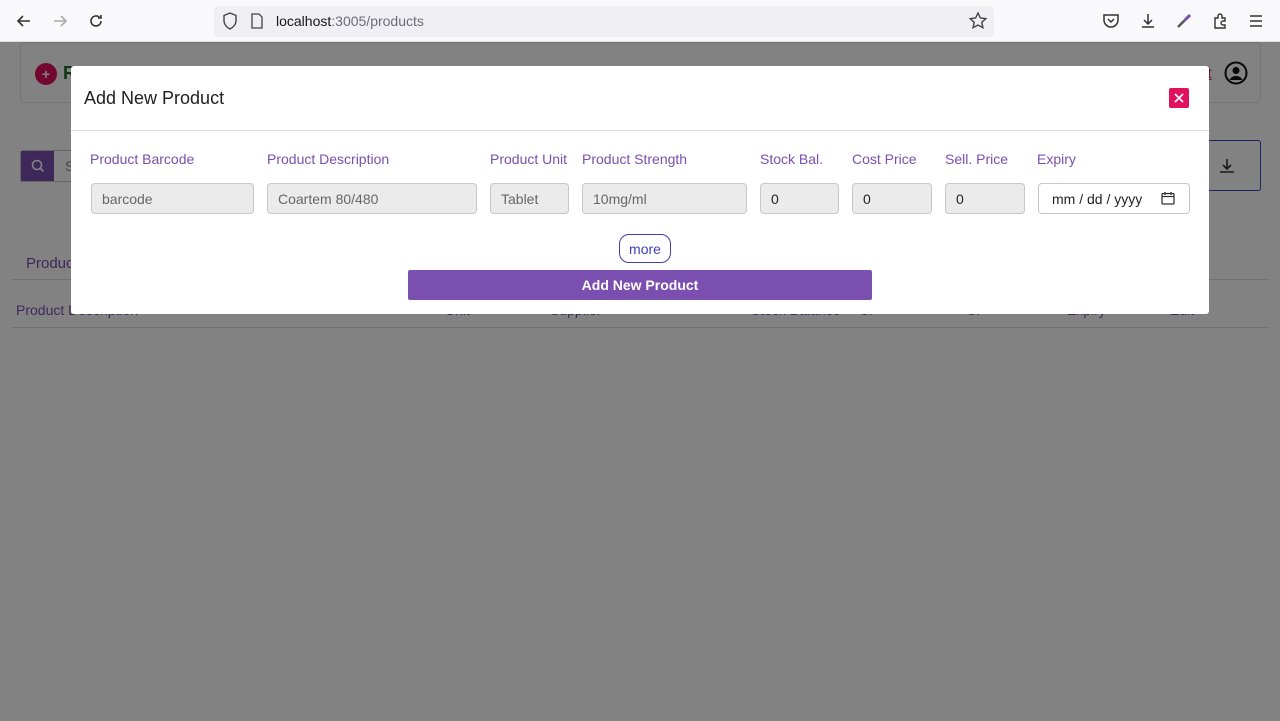 This screenshot has width=1280, height=721. I want to click on more-button: more, so click(645, 248).